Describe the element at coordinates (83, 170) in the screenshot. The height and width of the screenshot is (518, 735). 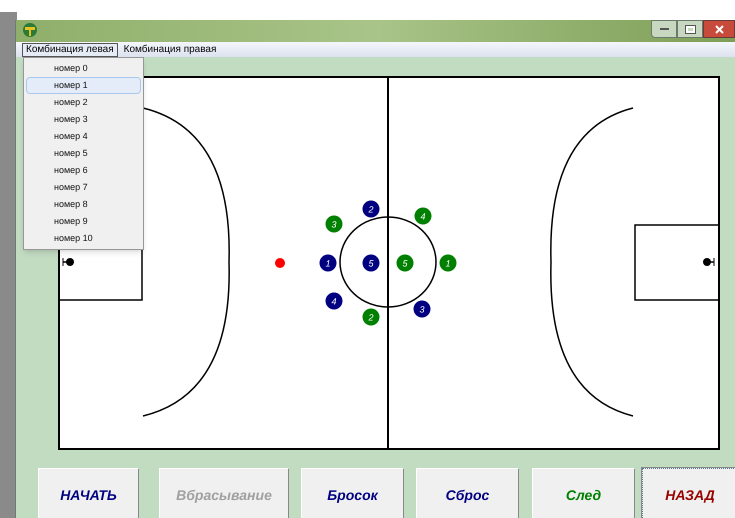
I see `dropdown-item: номер 6` at that location.